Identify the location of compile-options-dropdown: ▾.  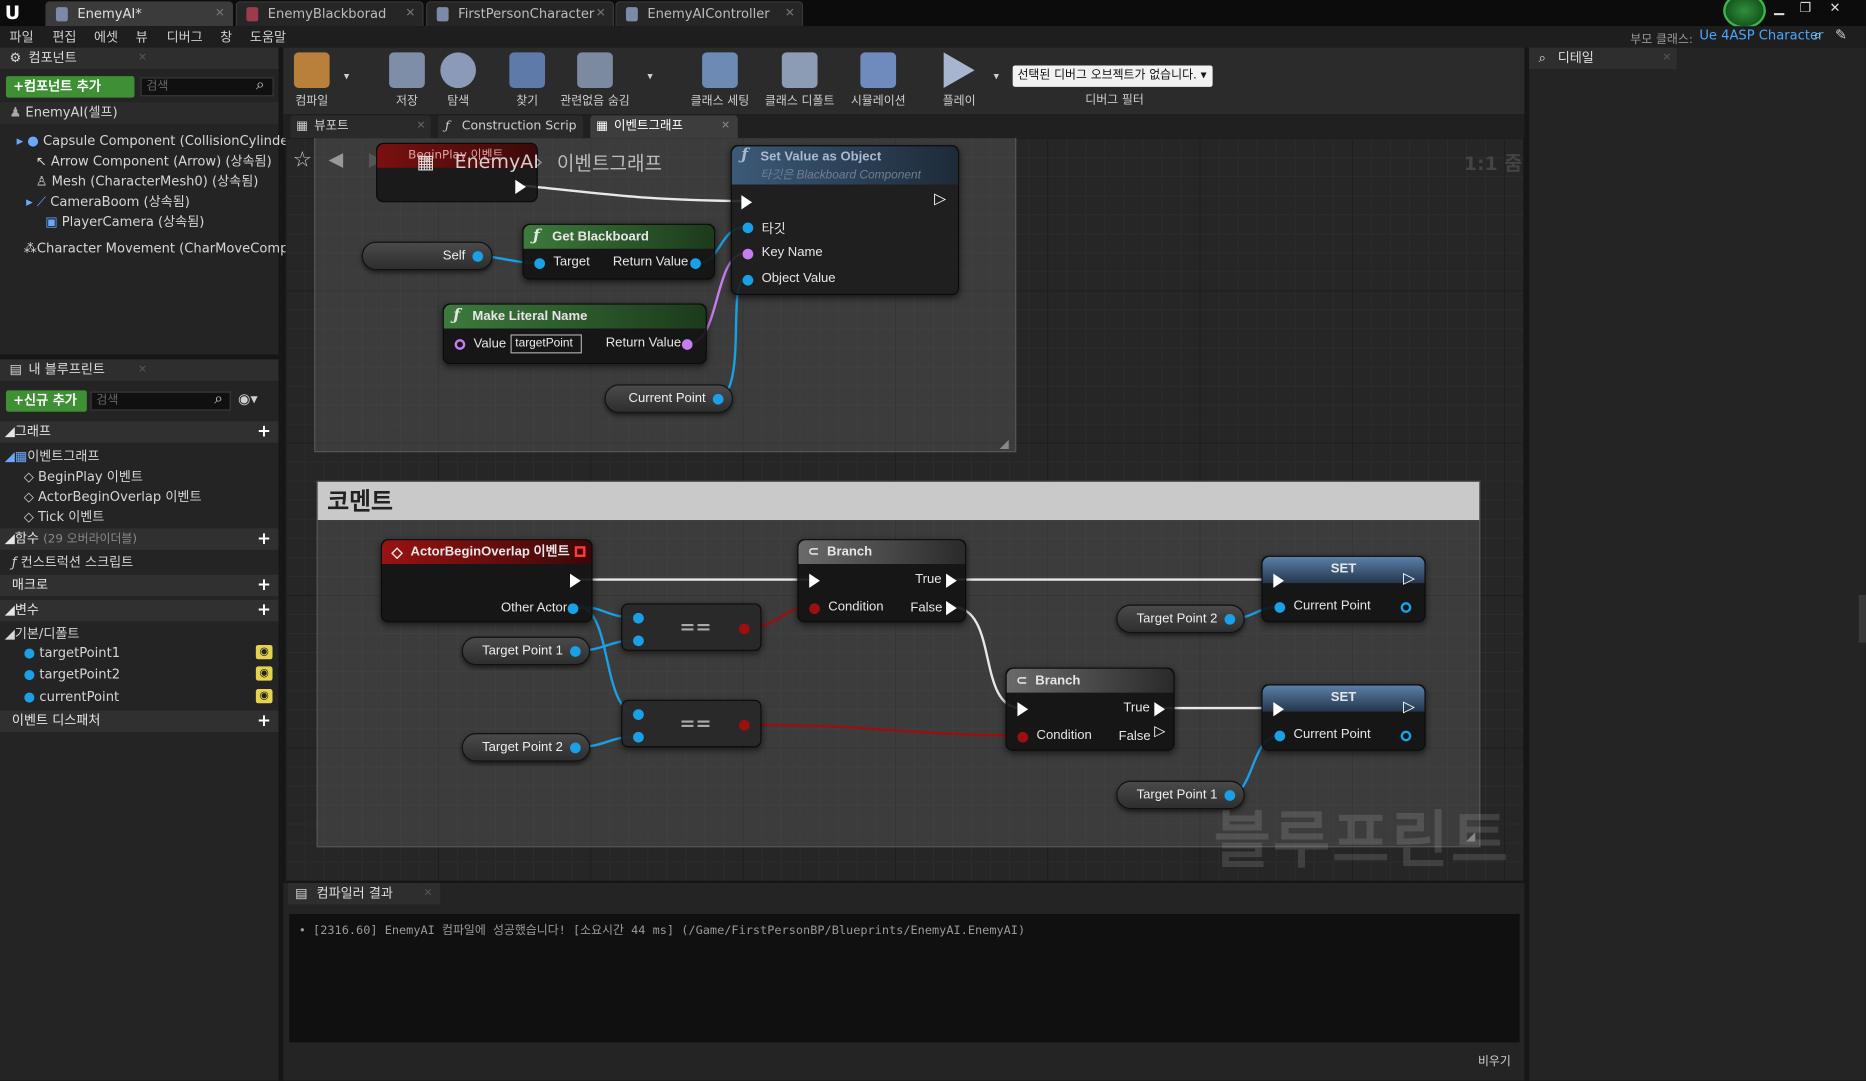
(346, 77).